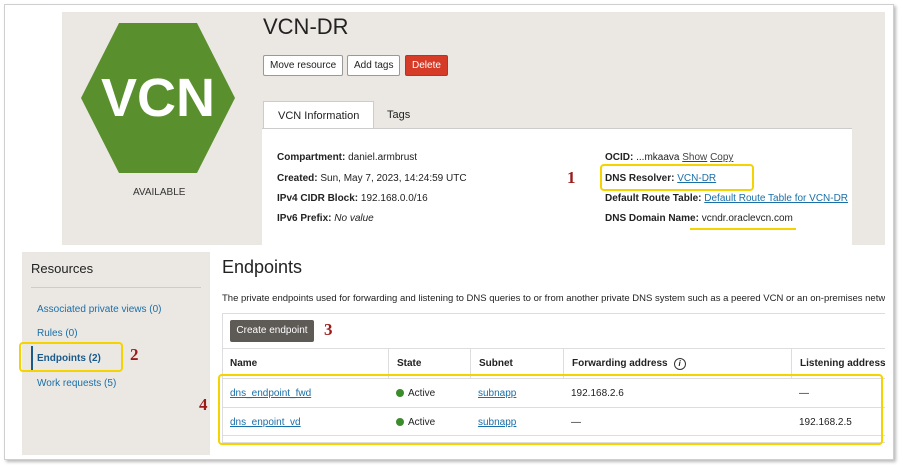  I want to click on route-table-field: Default Route Table, so click(727, 198).